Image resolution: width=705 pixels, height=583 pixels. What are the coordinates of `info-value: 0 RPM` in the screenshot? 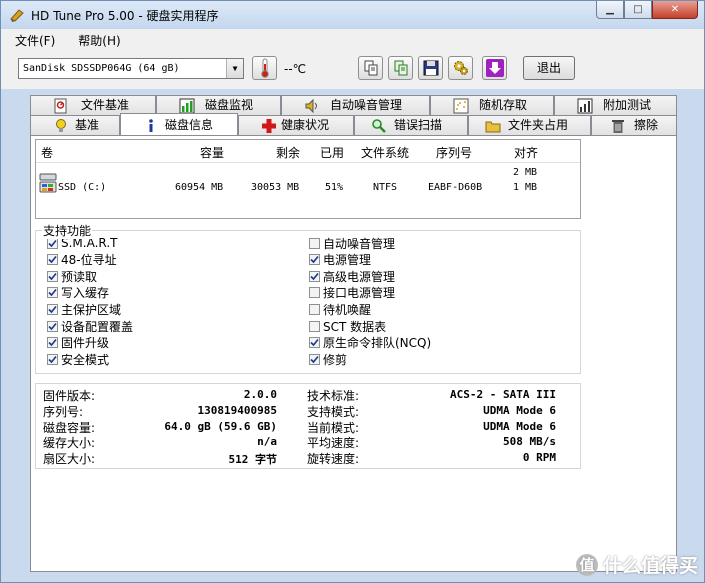 It's located at (539, 458).